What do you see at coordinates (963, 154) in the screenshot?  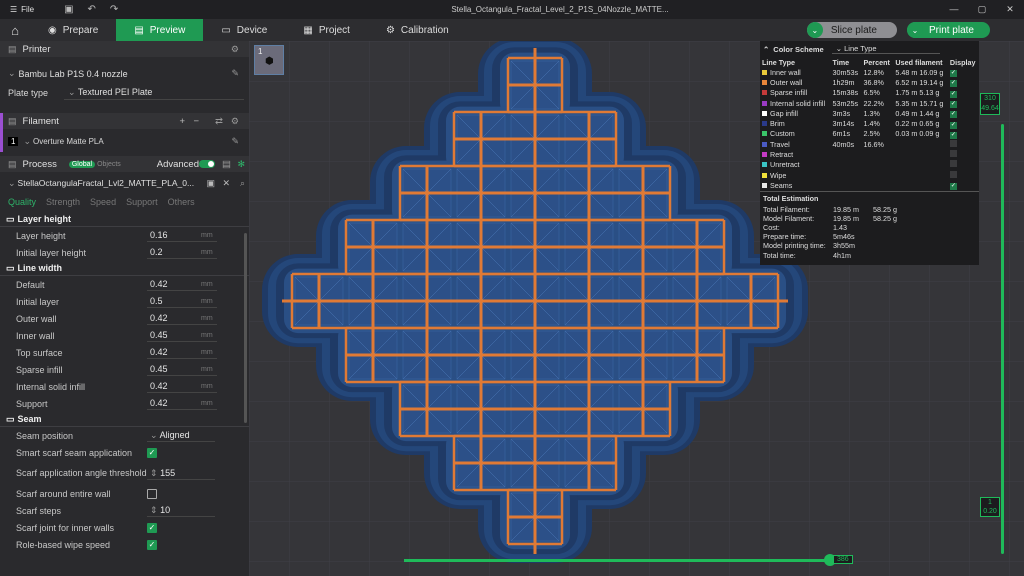 I see `legend-display` at bounding box center [963, 154].